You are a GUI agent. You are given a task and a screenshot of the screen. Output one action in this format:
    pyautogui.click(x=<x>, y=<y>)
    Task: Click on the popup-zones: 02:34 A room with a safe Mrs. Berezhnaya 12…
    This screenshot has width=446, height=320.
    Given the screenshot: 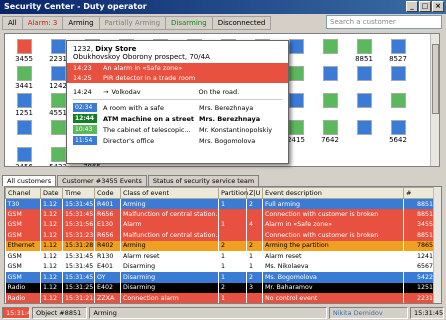 What is the action you would take?
    pyautogui.click(x=177, y=124)
    